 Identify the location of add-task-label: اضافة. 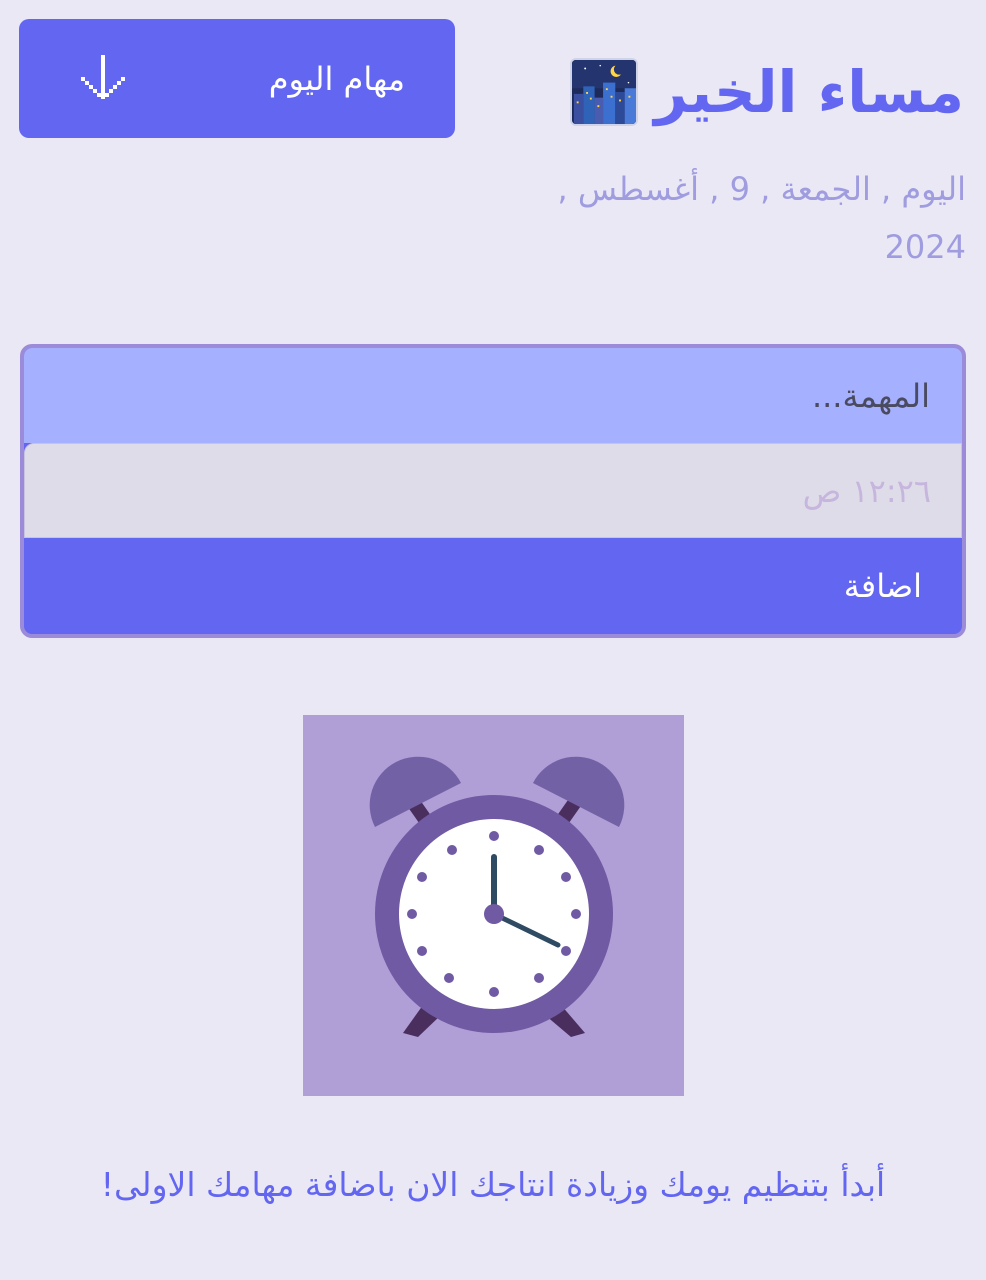
(882, 586).